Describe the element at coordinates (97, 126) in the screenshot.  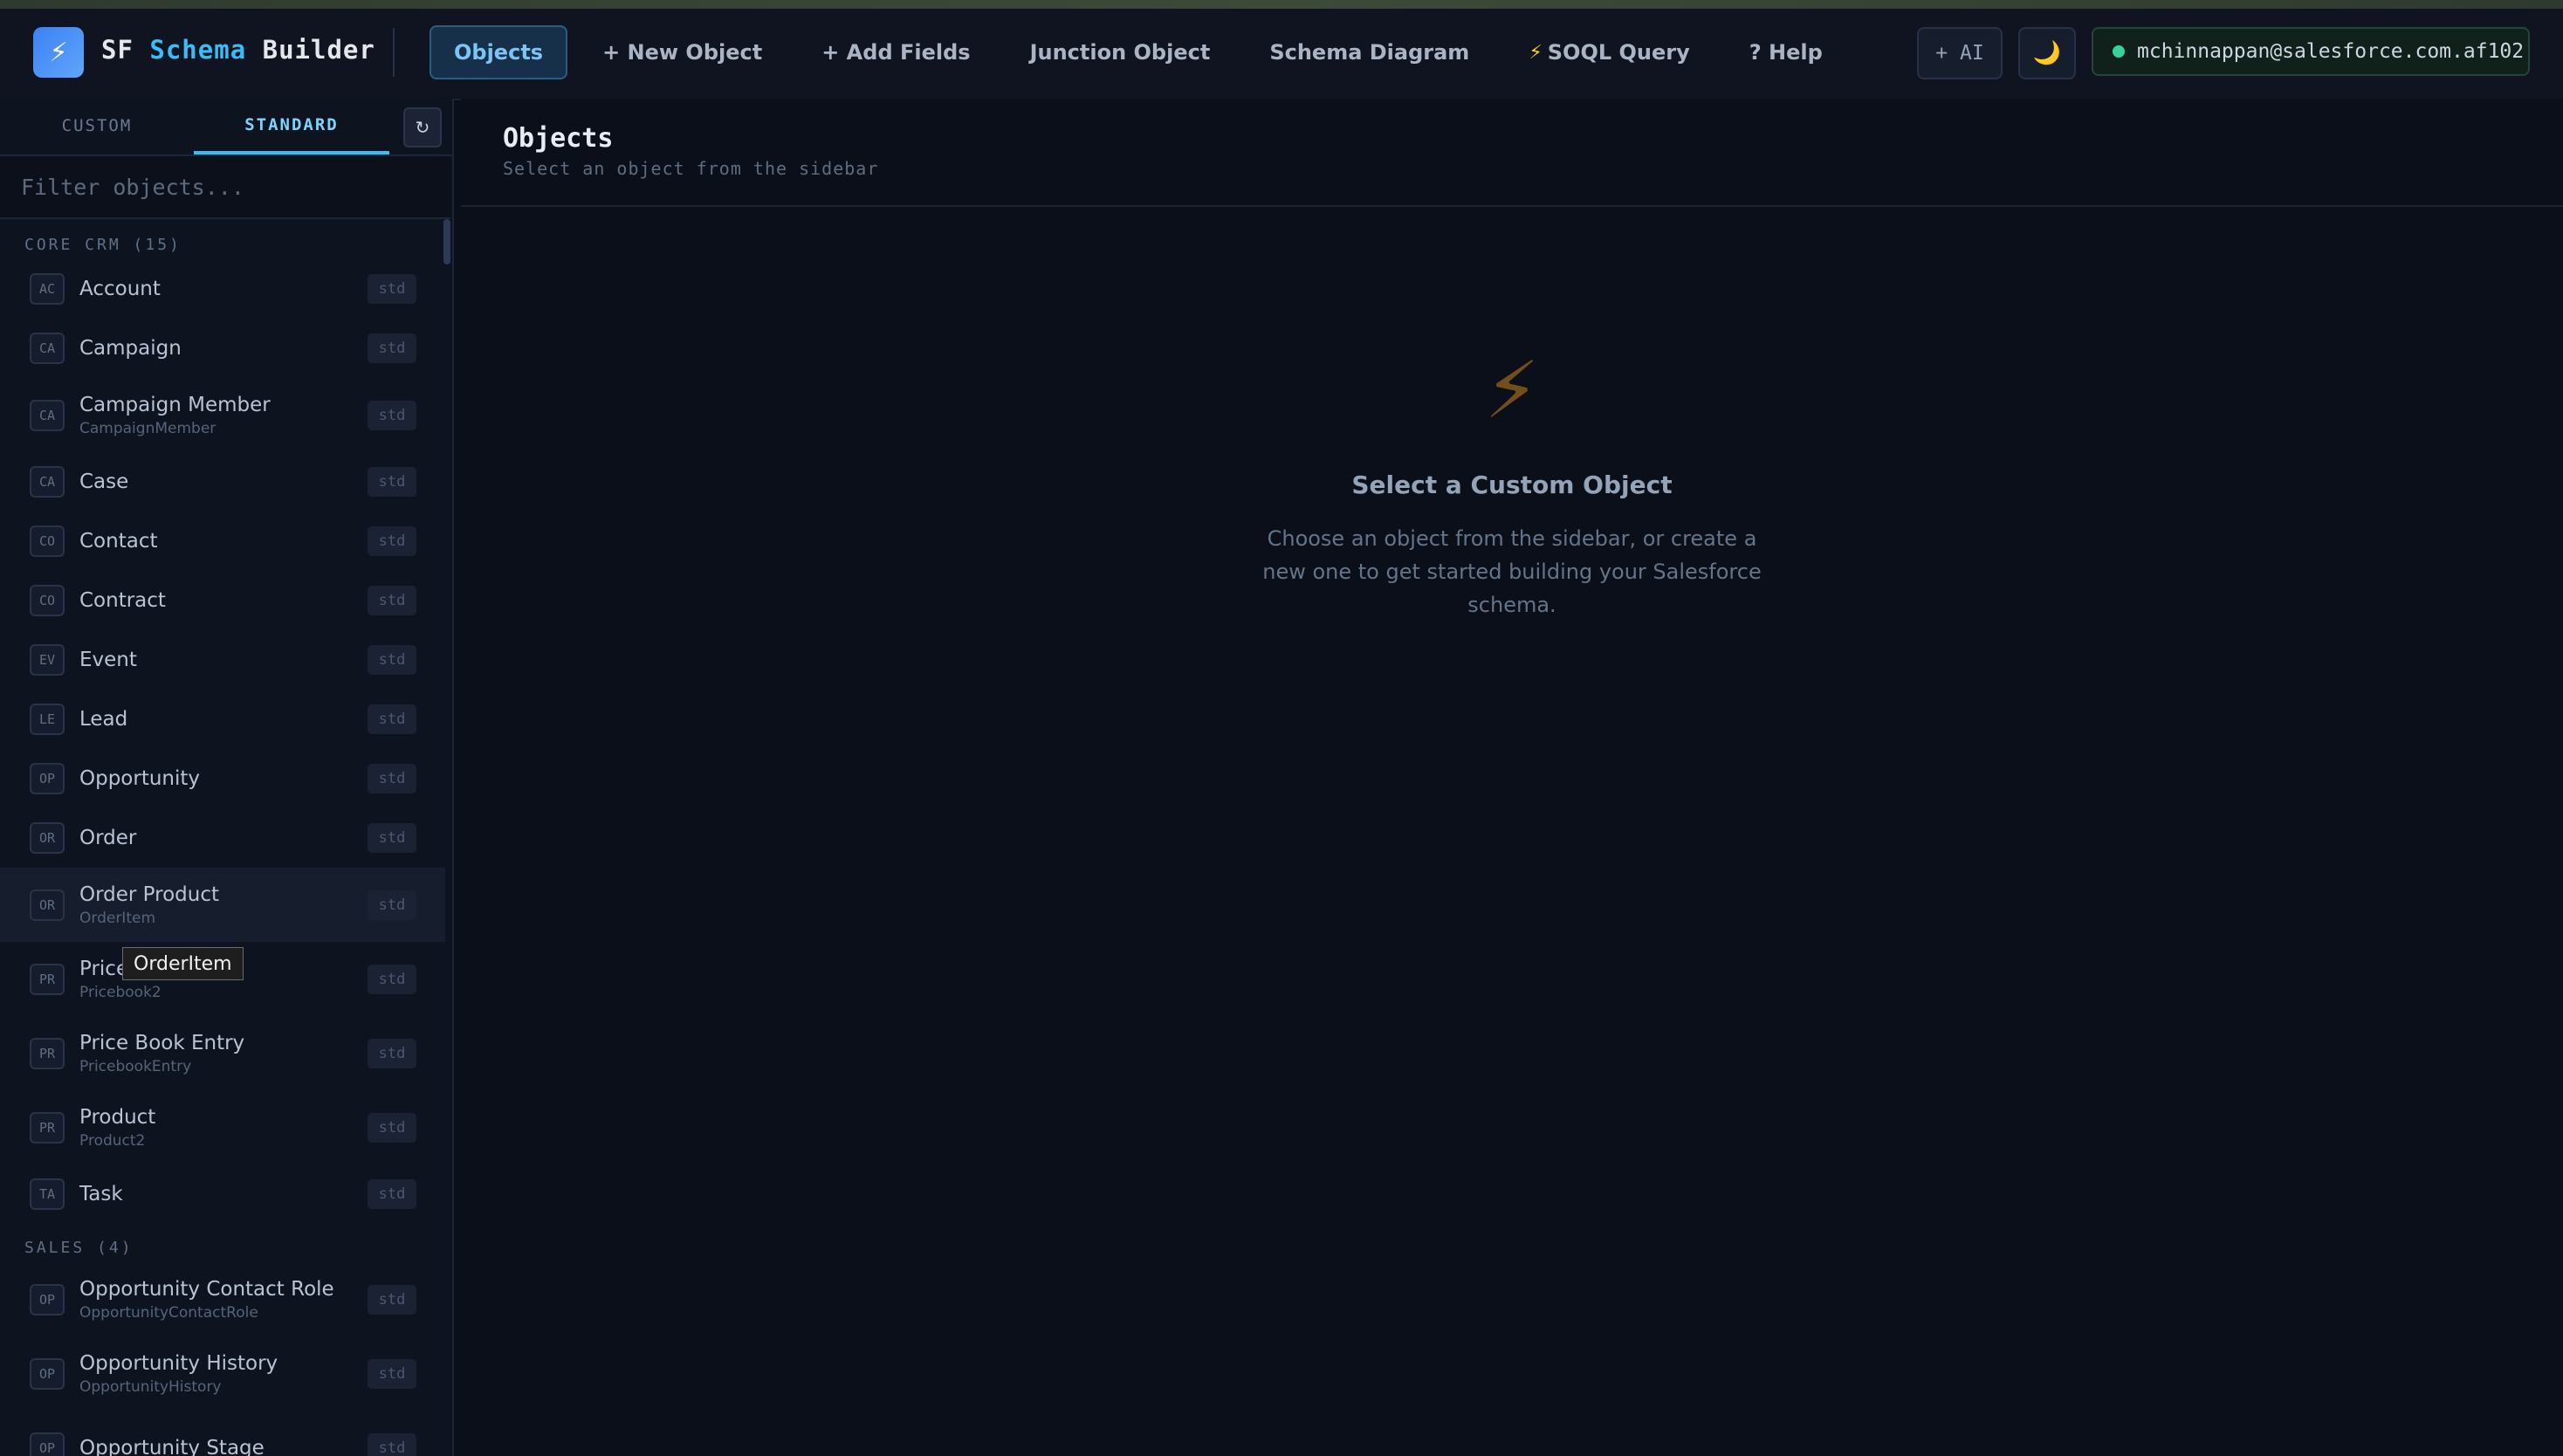
I see `tab-custom: CUSTOM` at that location.